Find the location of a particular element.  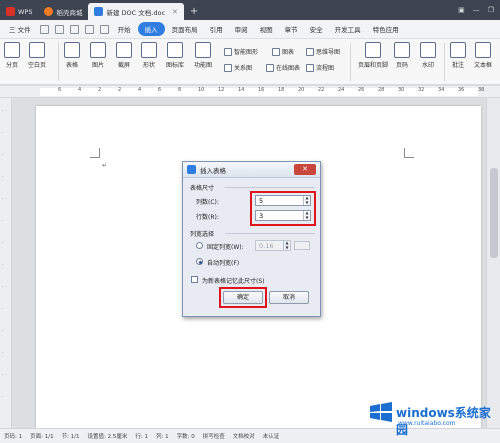

menu-file: 三 文件 is located at coordinates (20, 29).